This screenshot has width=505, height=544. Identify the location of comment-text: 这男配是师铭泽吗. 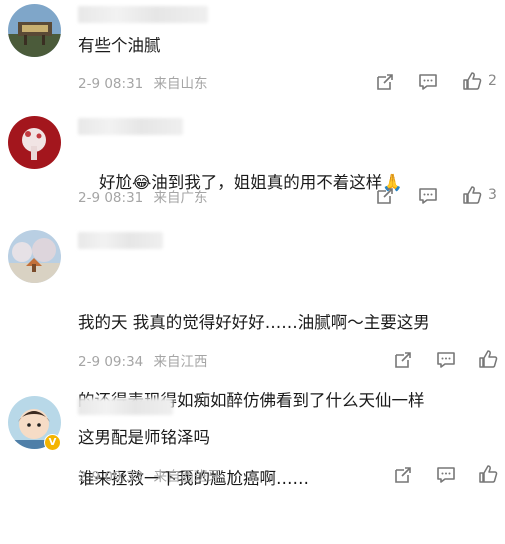
(144, 437).